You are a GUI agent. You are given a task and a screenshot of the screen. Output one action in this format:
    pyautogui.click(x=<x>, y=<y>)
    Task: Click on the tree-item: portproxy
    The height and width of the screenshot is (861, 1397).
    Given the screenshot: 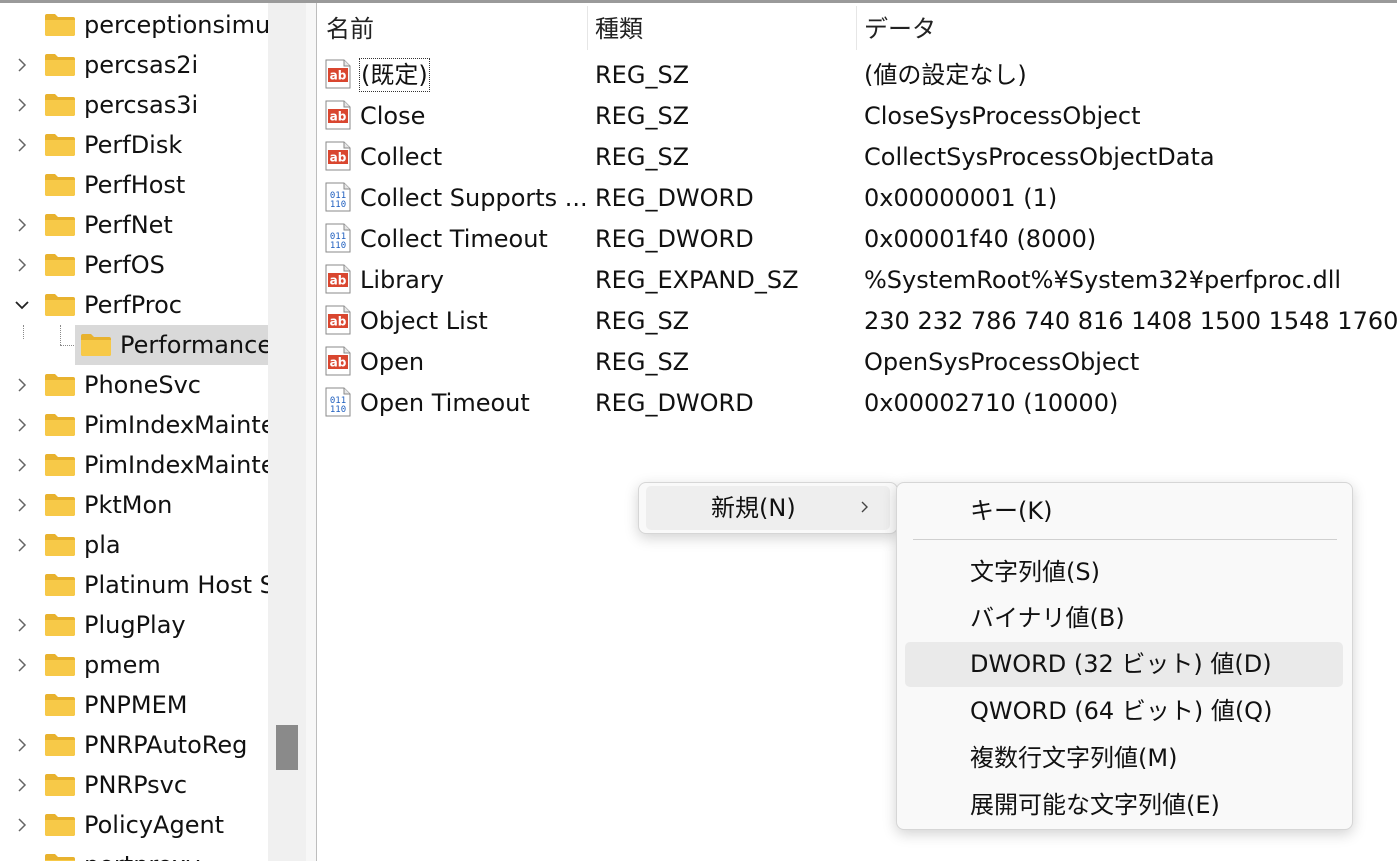 What is the action you would take?
    pyautogui.click(x=134, y=853)
    